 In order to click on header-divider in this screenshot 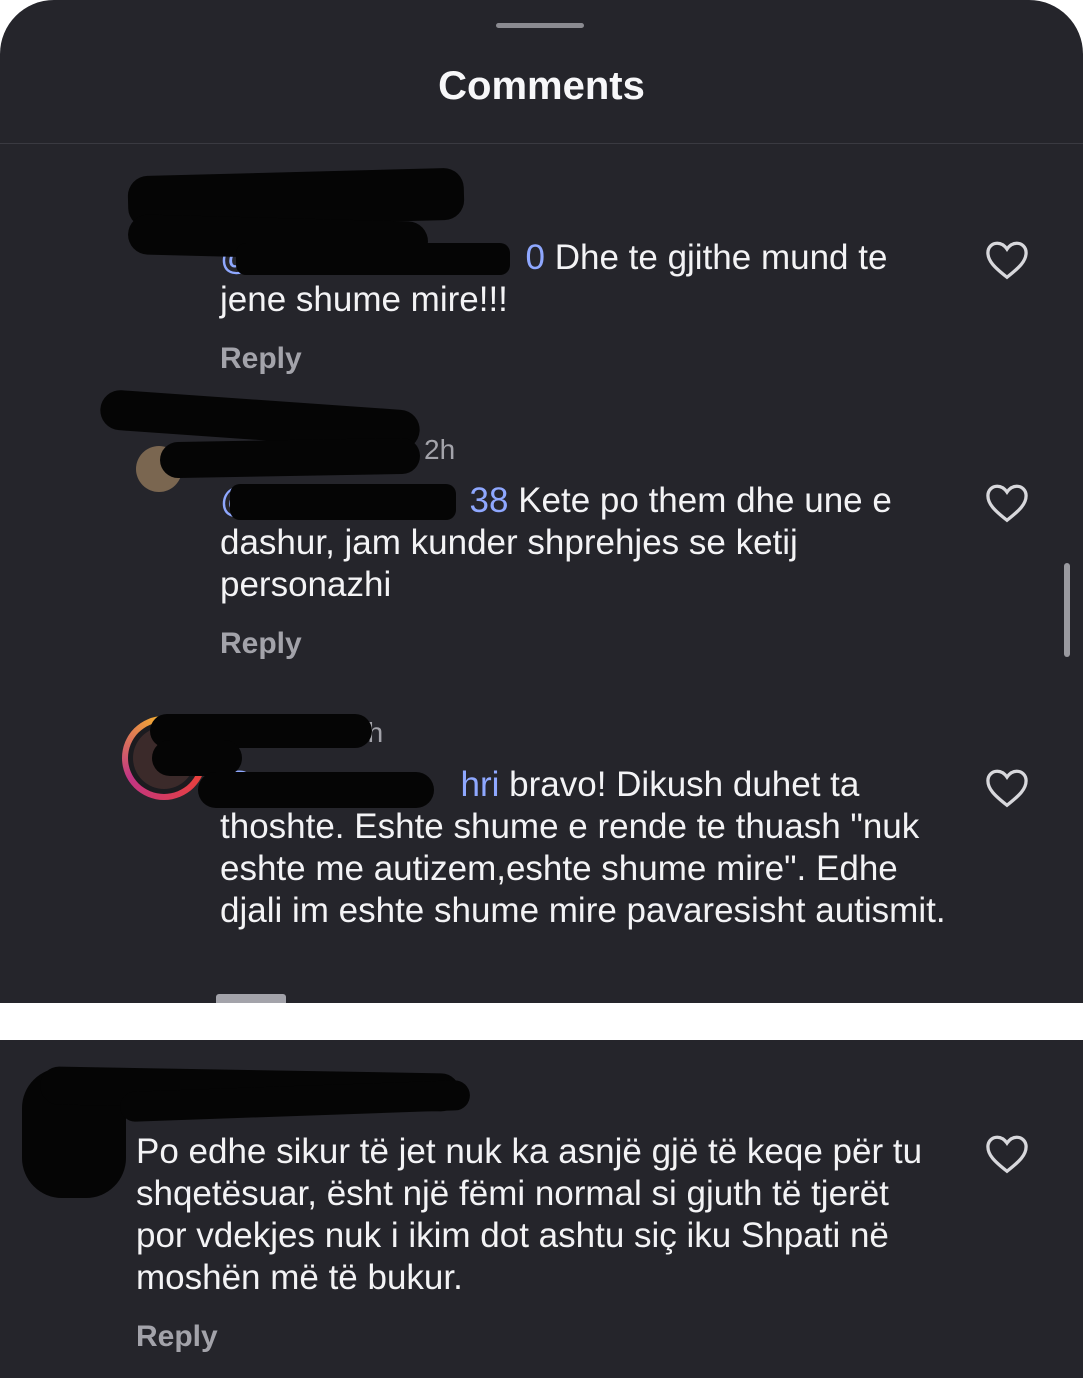, I will do `click(541, 143)`.